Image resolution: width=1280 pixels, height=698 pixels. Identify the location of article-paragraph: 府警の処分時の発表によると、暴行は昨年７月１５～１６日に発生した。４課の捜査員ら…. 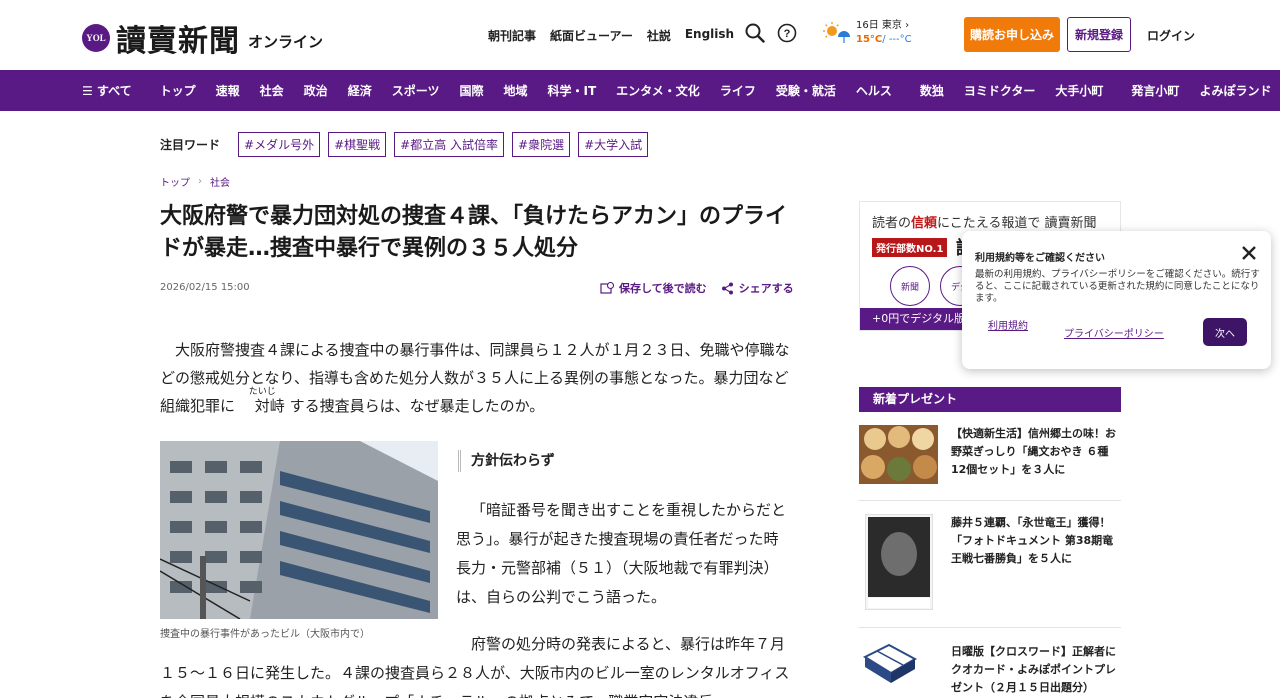
(475, 664).